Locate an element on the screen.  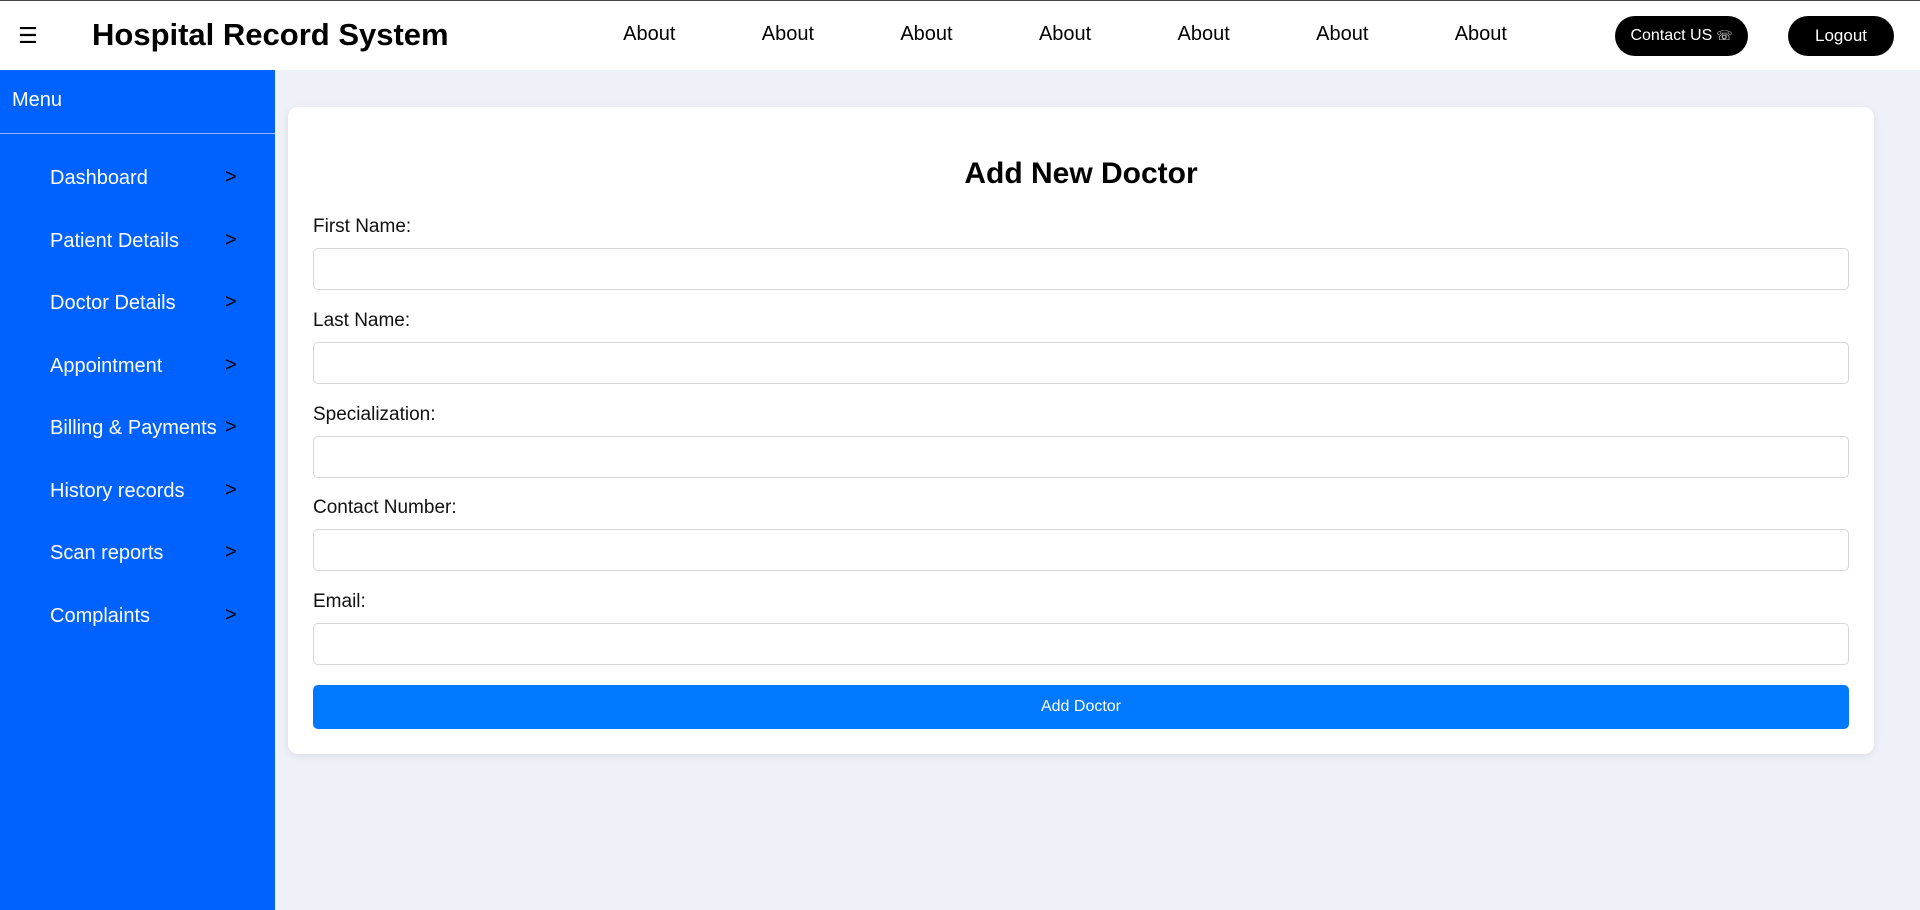
sidebar-item-complaints: Complaints > is located at coordinates (137, 625).